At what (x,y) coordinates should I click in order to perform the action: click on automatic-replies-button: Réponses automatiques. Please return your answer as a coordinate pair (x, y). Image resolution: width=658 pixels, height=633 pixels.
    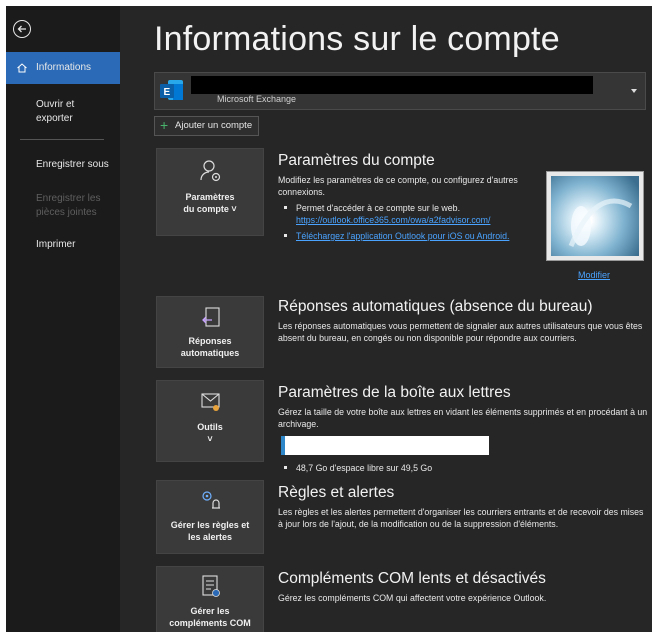
    Looking at the image, I should click on (210, 332).